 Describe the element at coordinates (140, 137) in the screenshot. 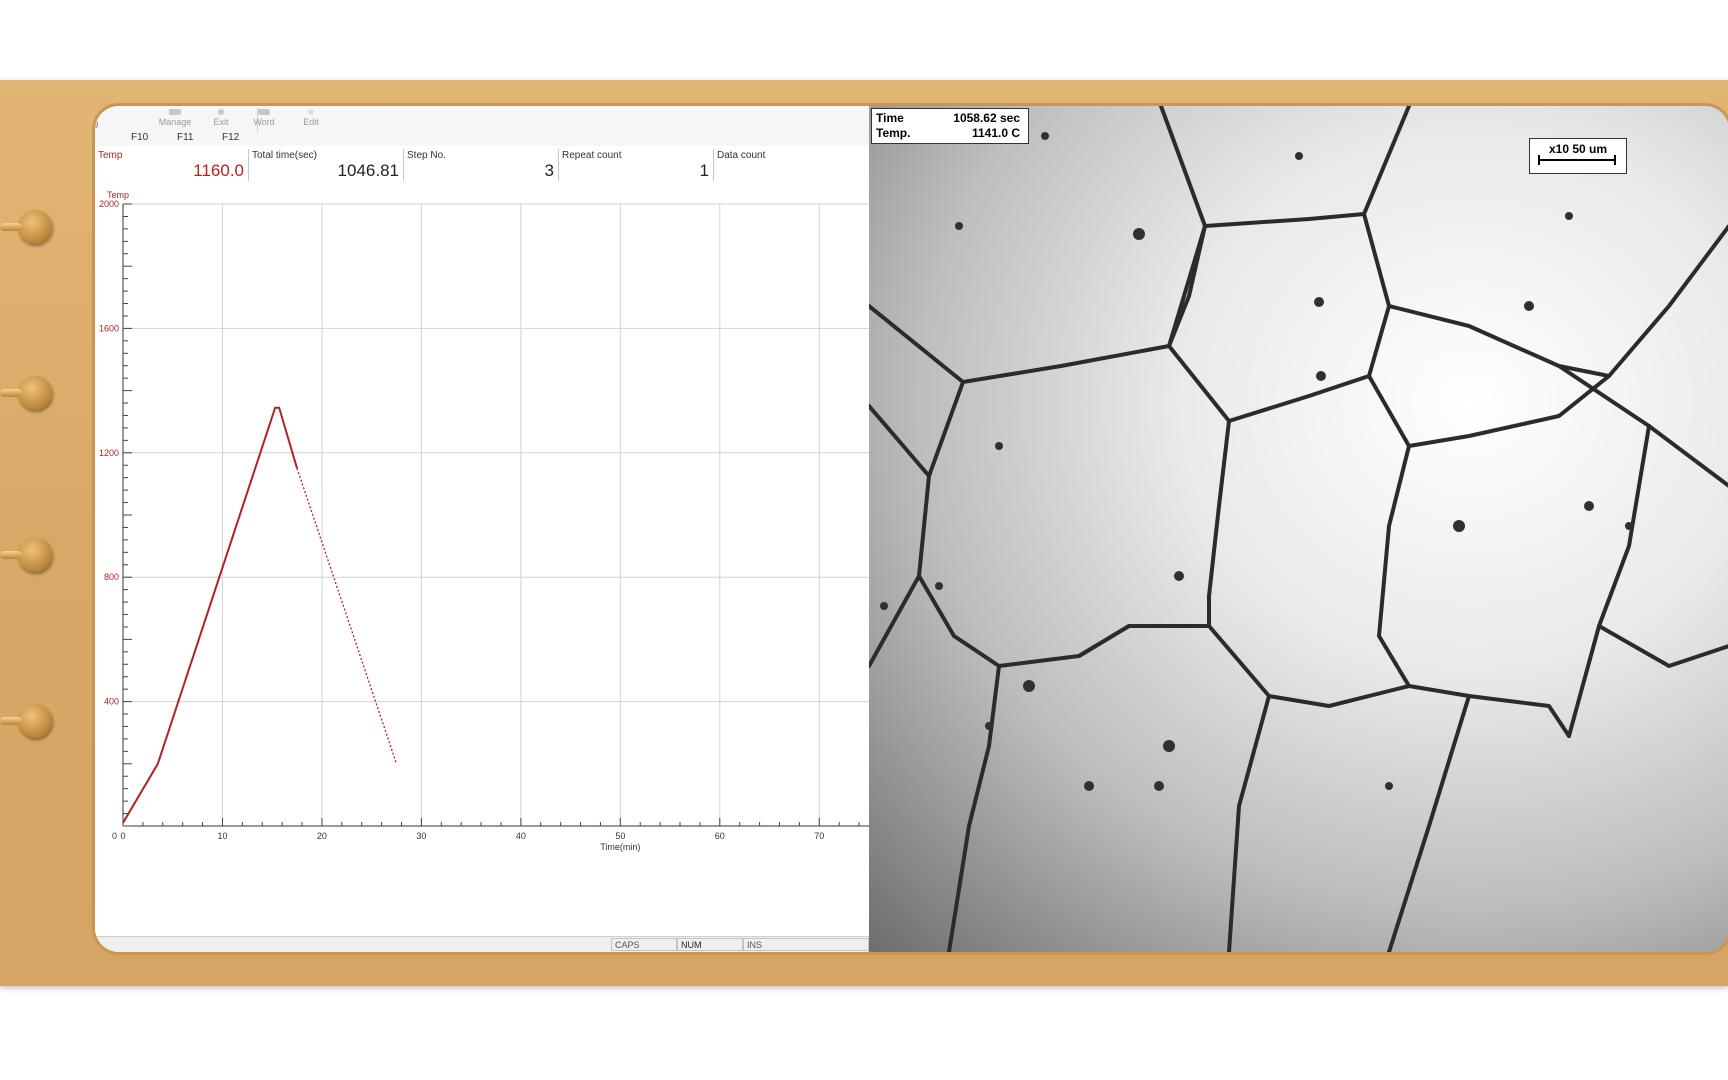

I see `fkey-f10: F10` at that location.